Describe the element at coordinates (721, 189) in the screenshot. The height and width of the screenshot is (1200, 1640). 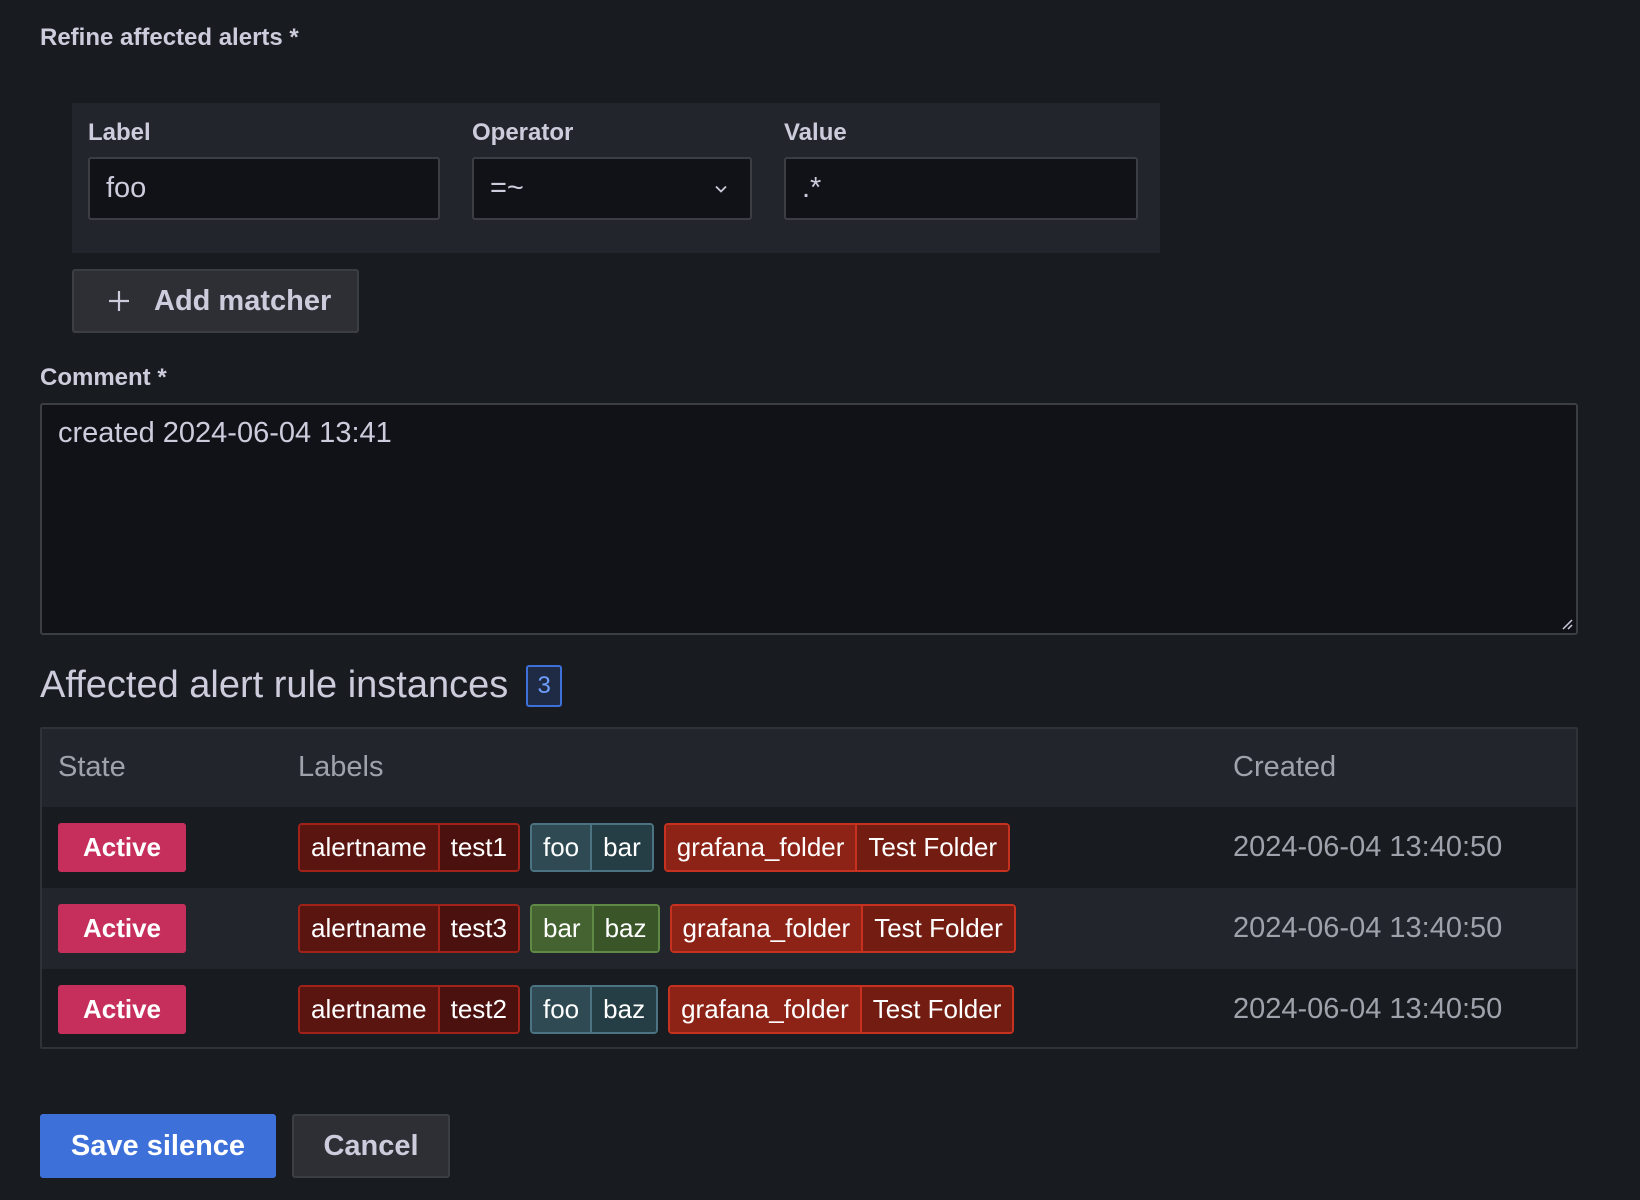
I see `chevron-down-icon` at that location.